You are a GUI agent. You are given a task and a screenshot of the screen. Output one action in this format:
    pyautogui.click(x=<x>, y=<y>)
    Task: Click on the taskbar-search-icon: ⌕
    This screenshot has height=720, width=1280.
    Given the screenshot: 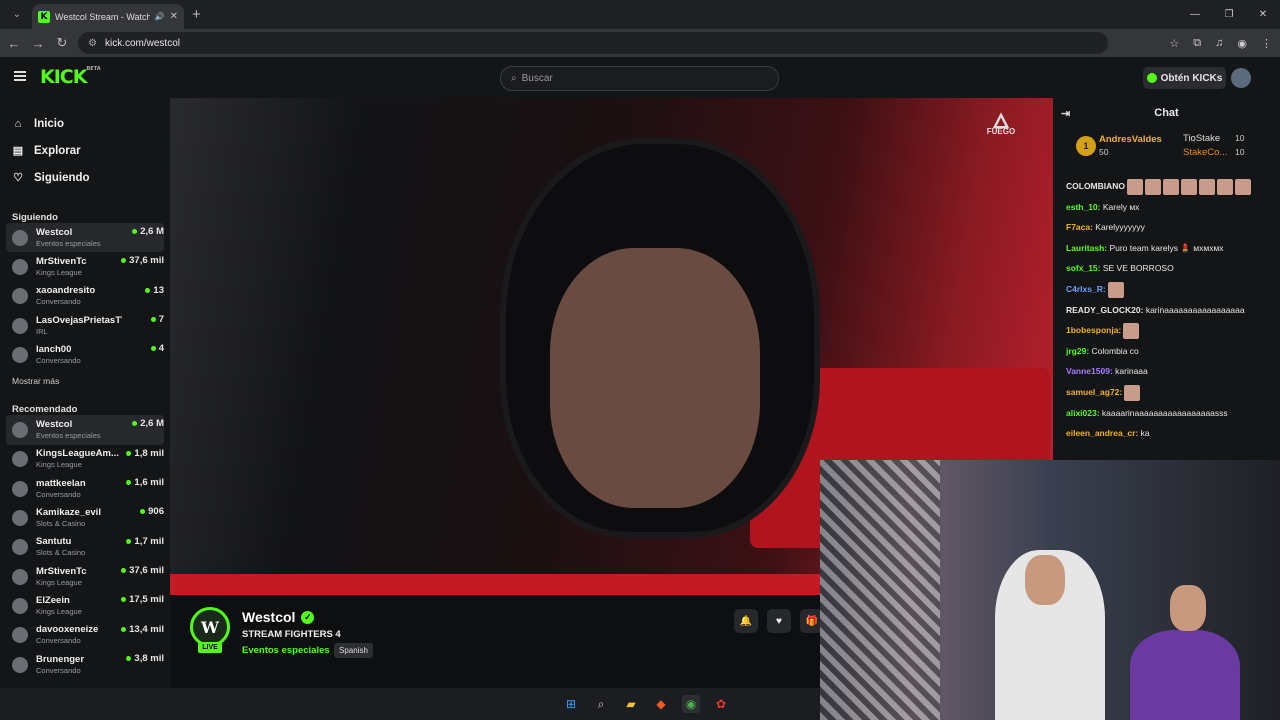 What is the action you would take?
    pyautogui.click(x=601, y=704)
    